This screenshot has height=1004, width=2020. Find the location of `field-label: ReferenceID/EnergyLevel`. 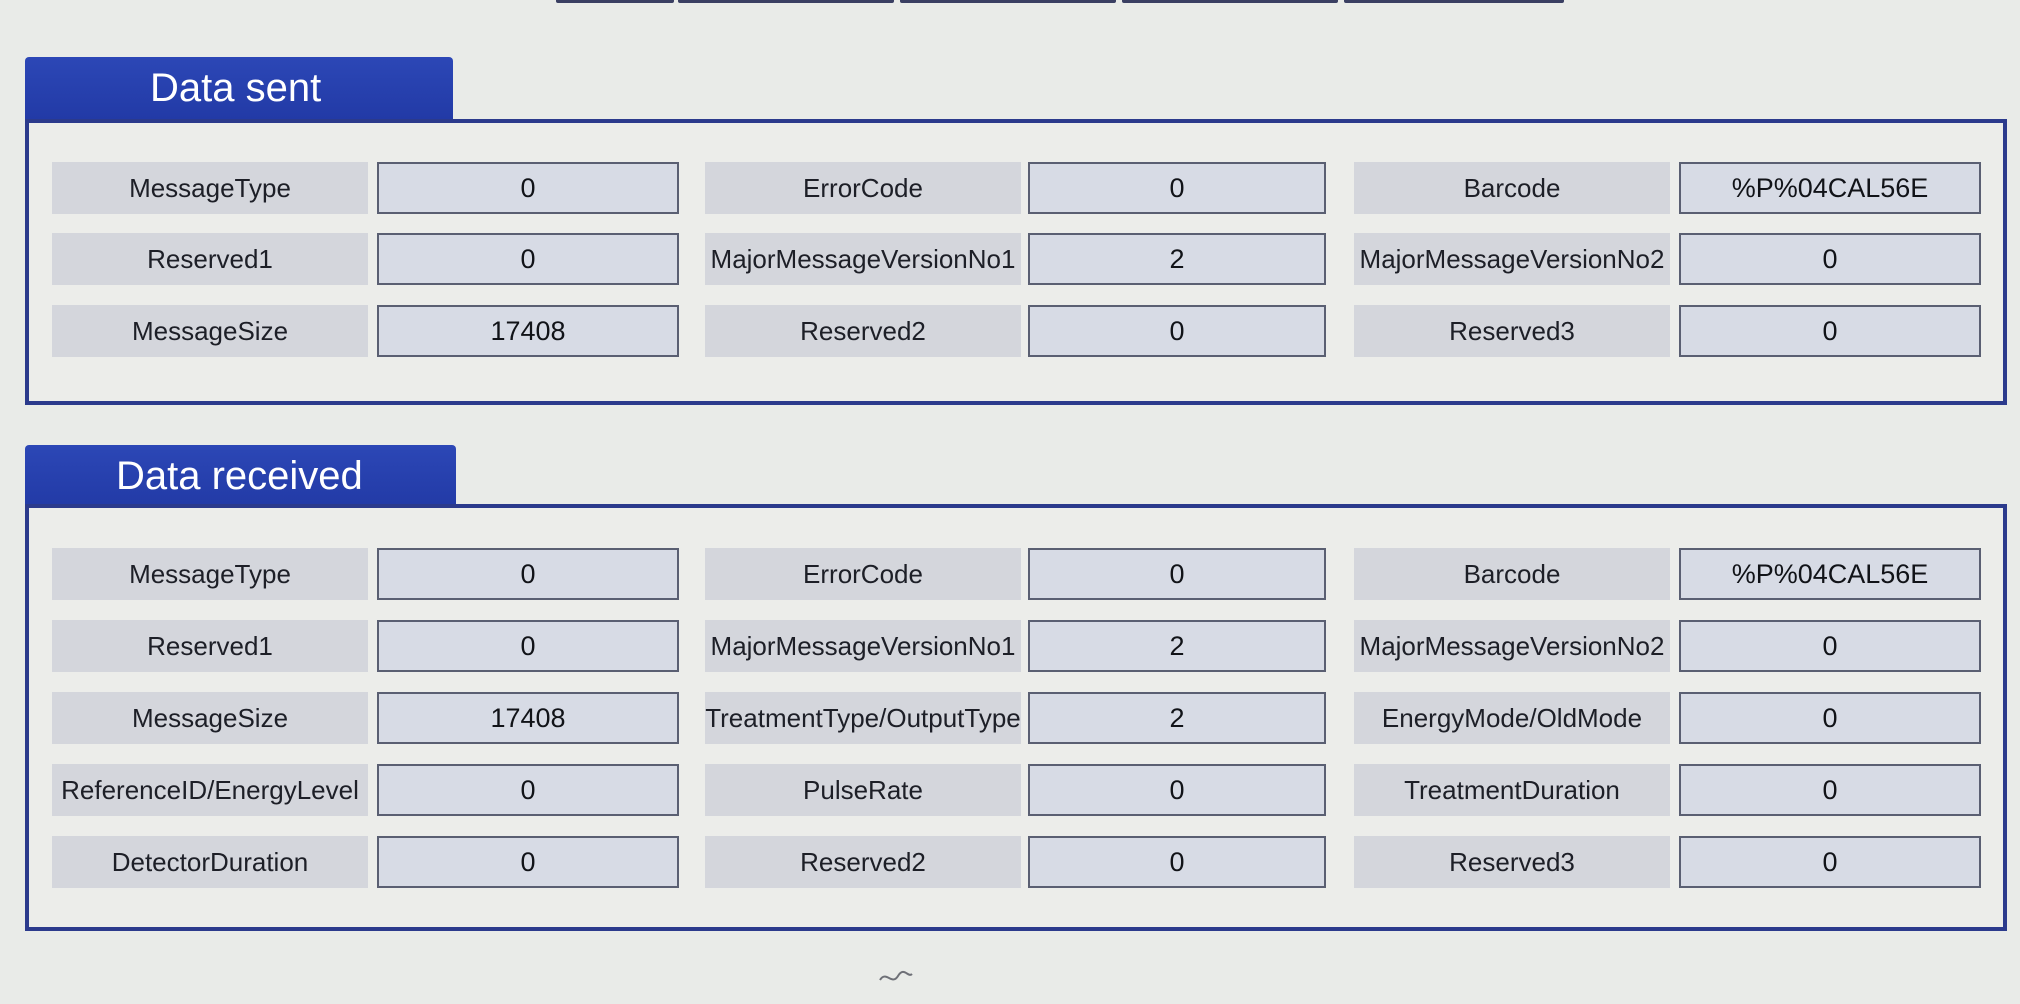

field-label: ReferenceID/EnergyLevel is located at coordinates (210, 790).